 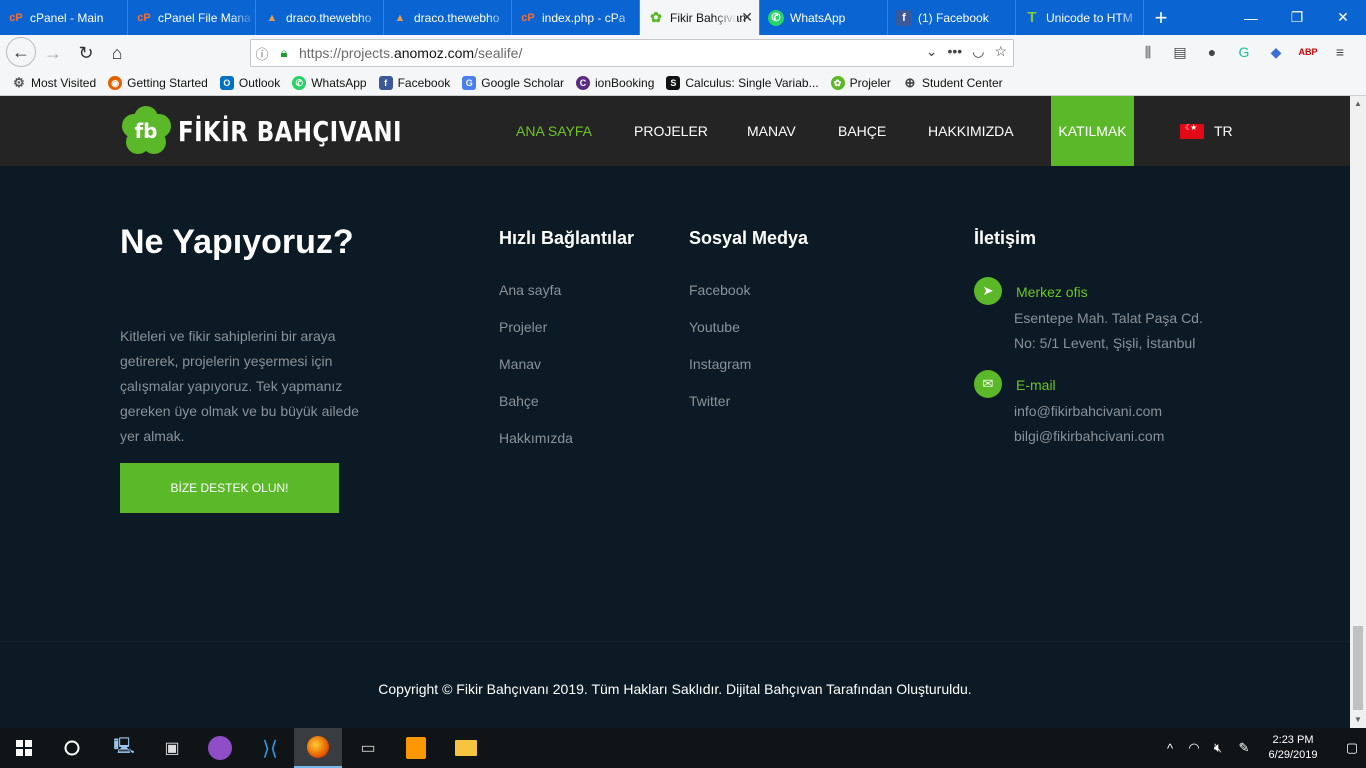 What do you see at coordinates (860, 83) in the screenshot?
I see `bookmark-item: ✿ Projeler` at bounding box center [860, 83].